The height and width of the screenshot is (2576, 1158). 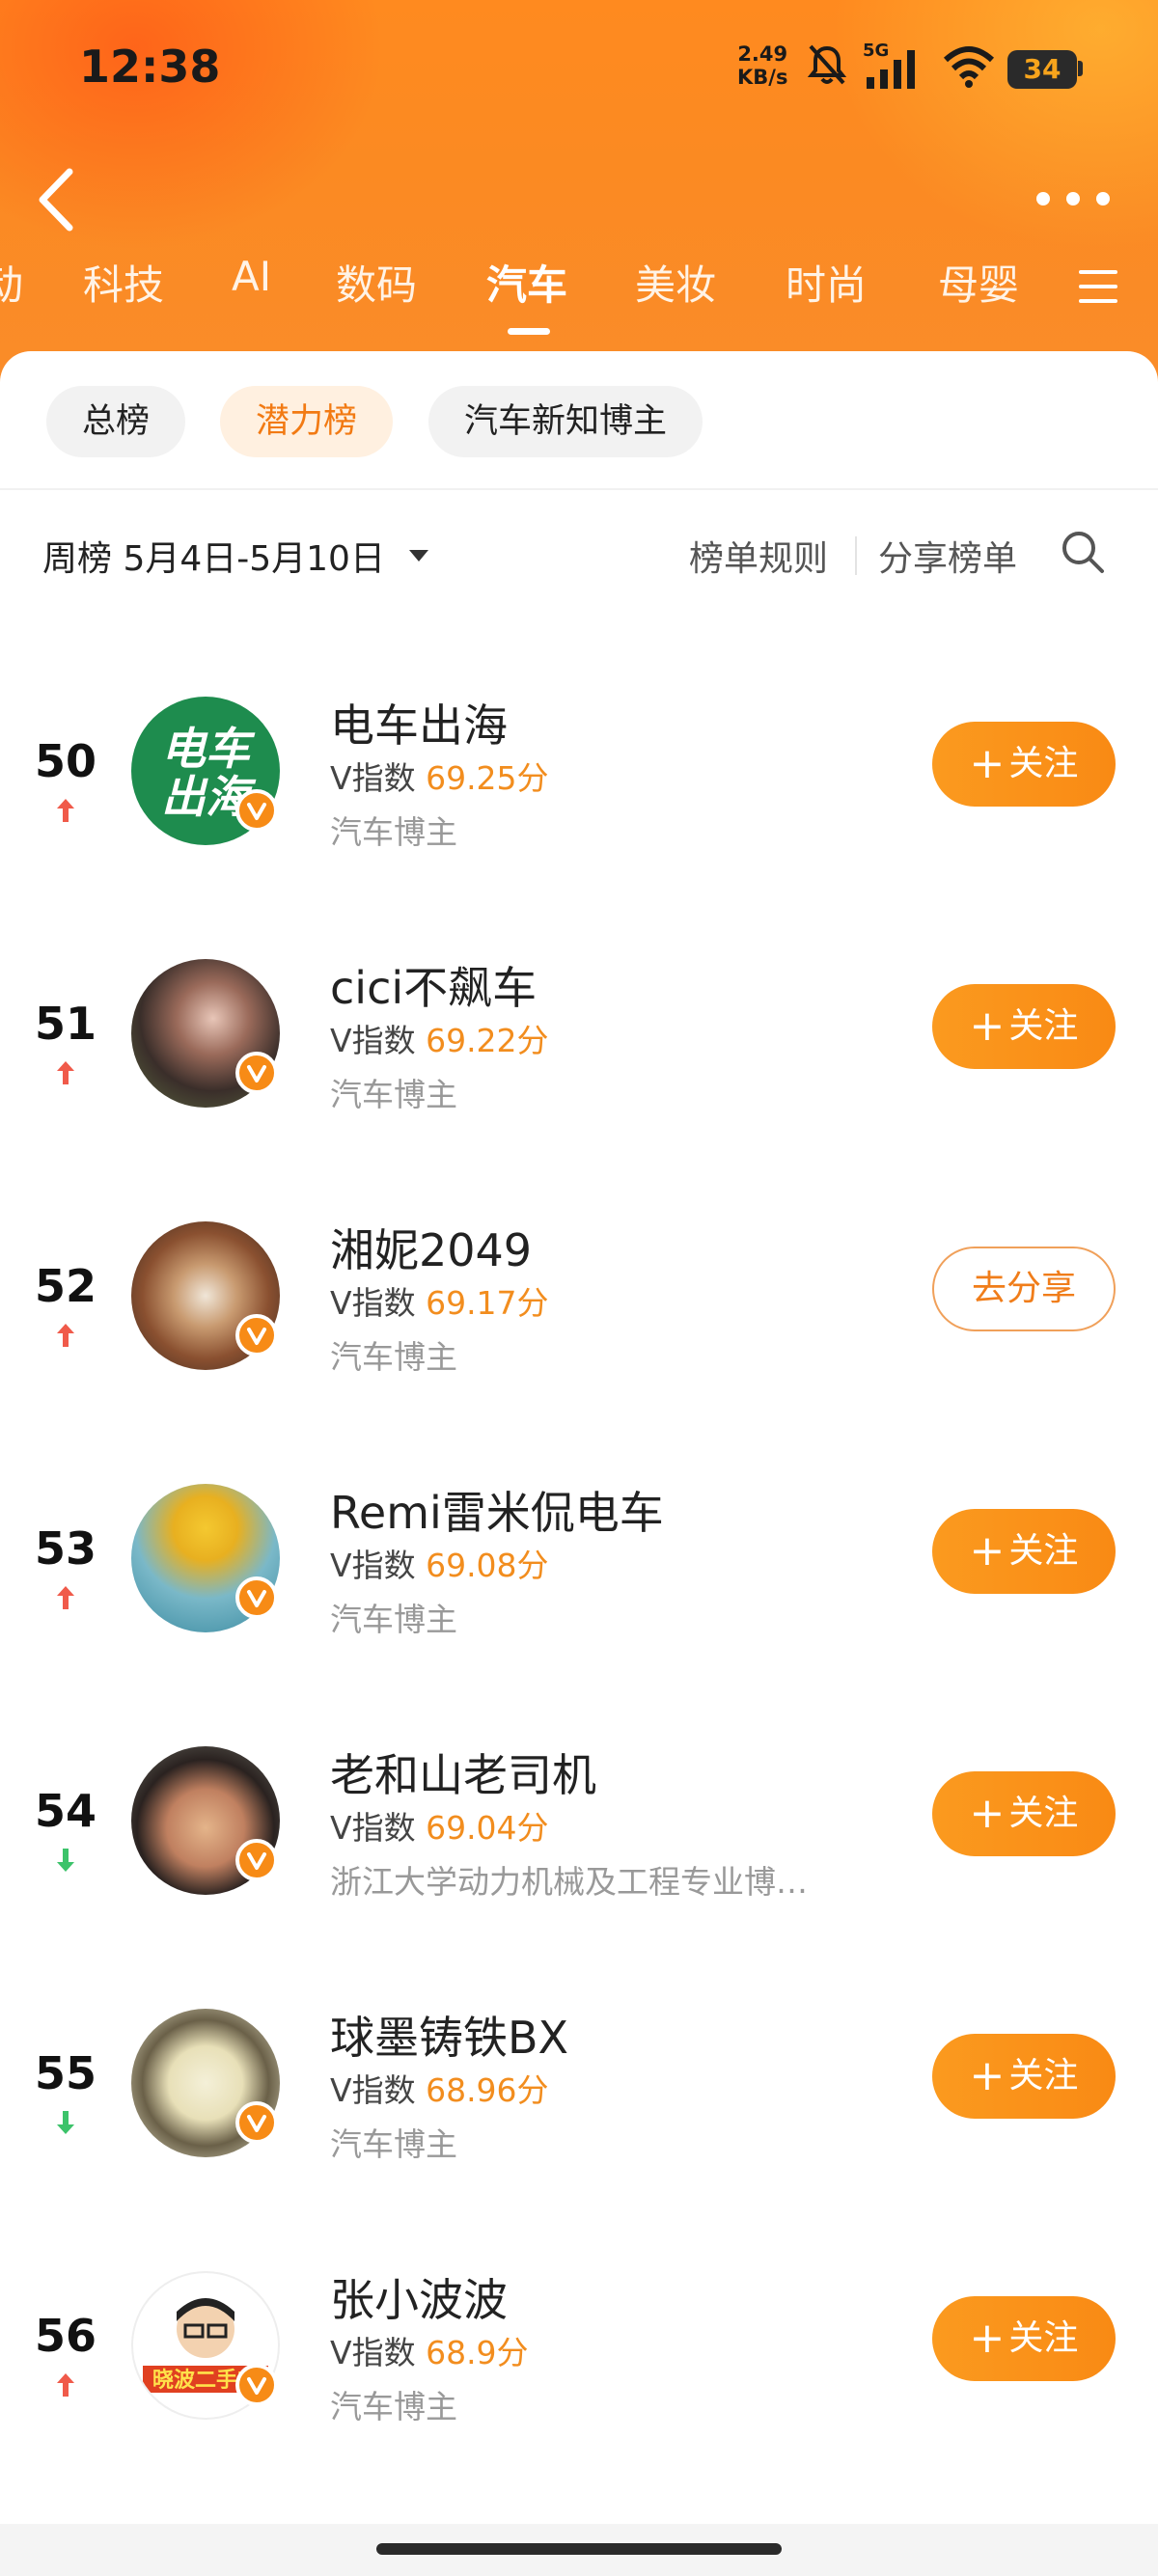 I want to click on trend-down-icon, so click(x=65, y=2122).